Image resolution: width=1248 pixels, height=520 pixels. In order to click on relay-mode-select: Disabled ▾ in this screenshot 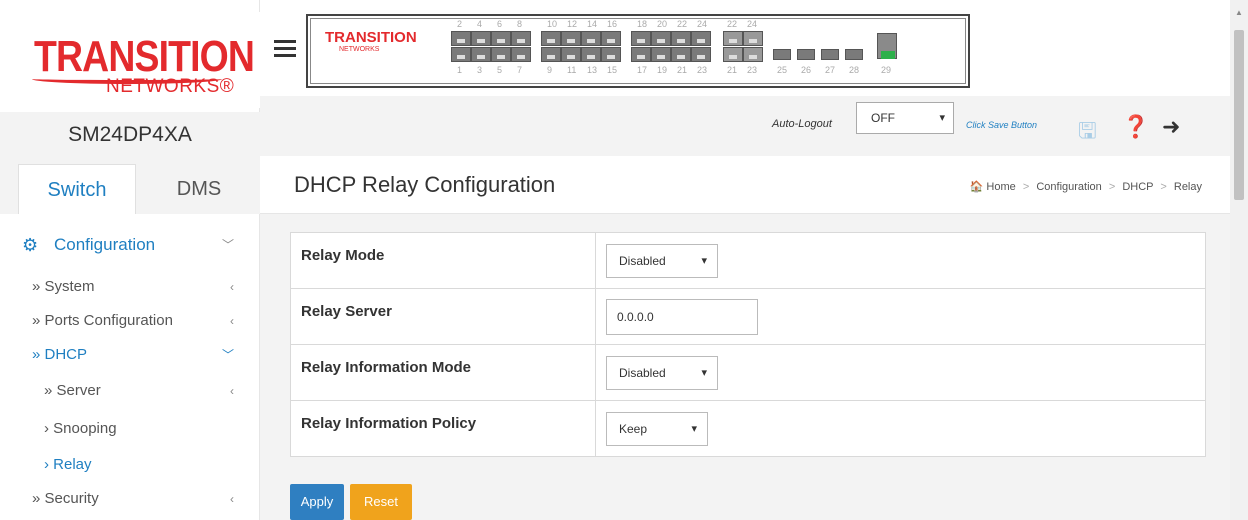, I will do `click(662, 260)`.